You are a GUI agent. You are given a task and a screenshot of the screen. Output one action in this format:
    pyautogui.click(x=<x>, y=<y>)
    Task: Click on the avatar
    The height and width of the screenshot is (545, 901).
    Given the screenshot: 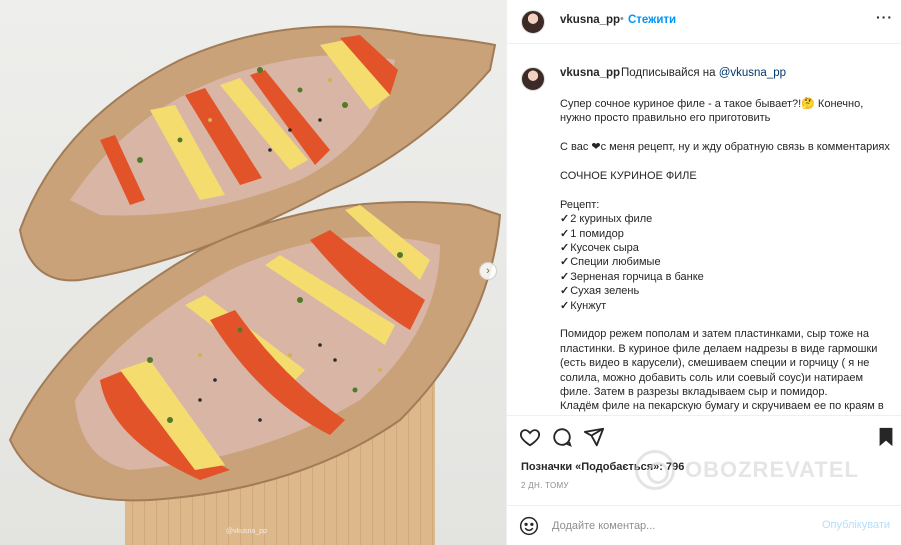 What is the action you would take?
    pyautogui.click(x=533, y=22)
    